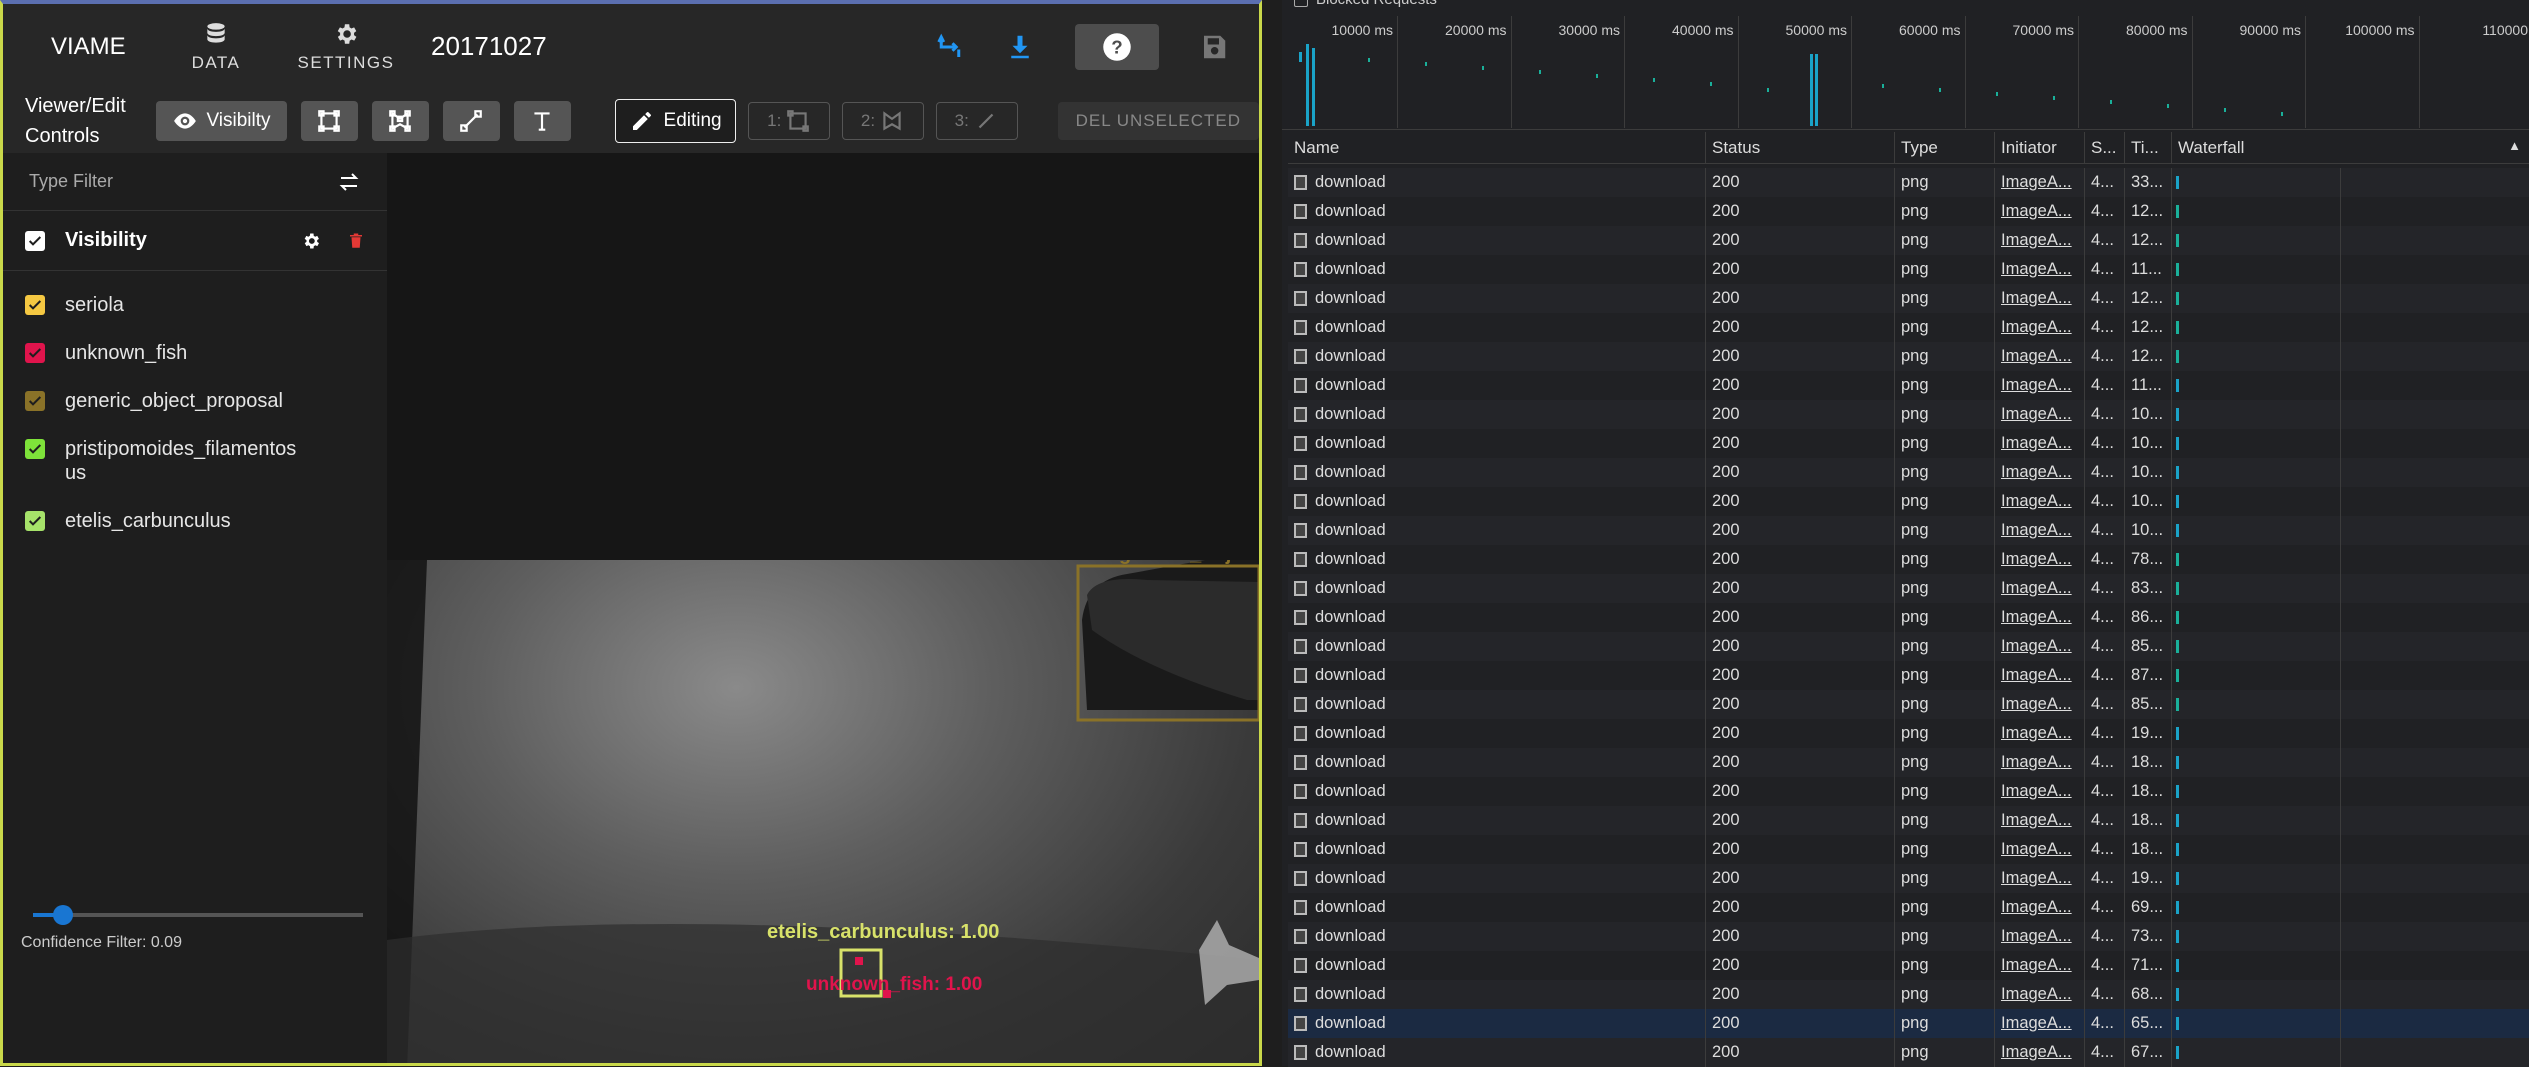  I want to click on swap-horizontal-icon, so click(349, 182).